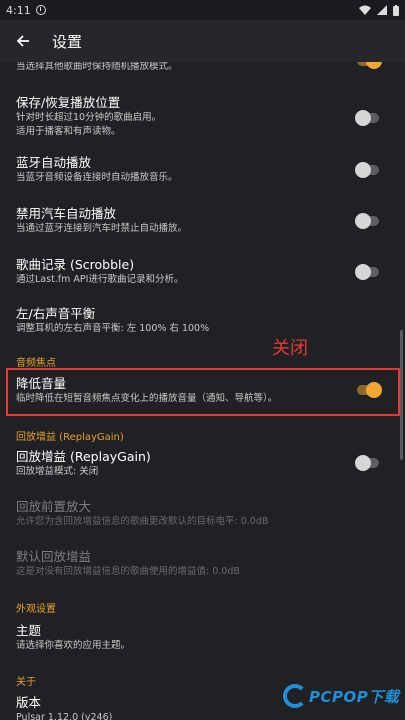  Describe the element at coordinates (36, 609) in the screenshot. I see `section-appearance: 外观设置` at that location.